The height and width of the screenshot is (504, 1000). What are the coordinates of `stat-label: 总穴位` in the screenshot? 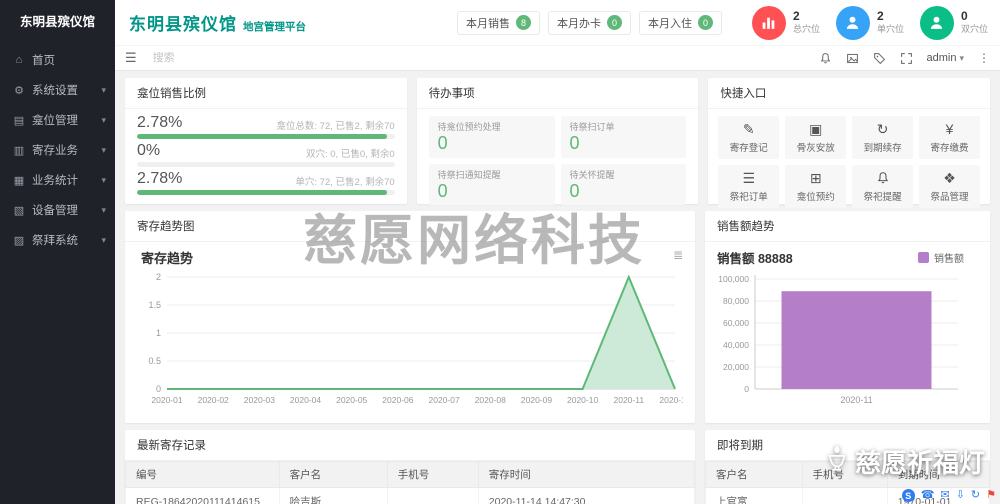 It's located at (806, 29).